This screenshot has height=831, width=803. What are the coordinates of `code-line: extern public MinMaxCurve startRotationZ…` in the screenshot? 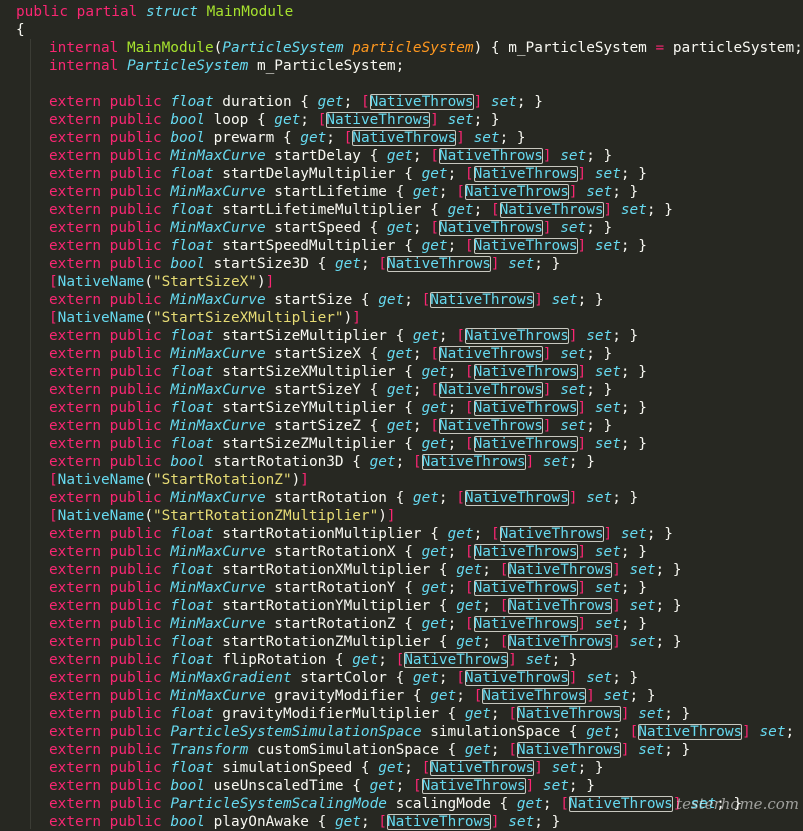 It's located at (348, 624).